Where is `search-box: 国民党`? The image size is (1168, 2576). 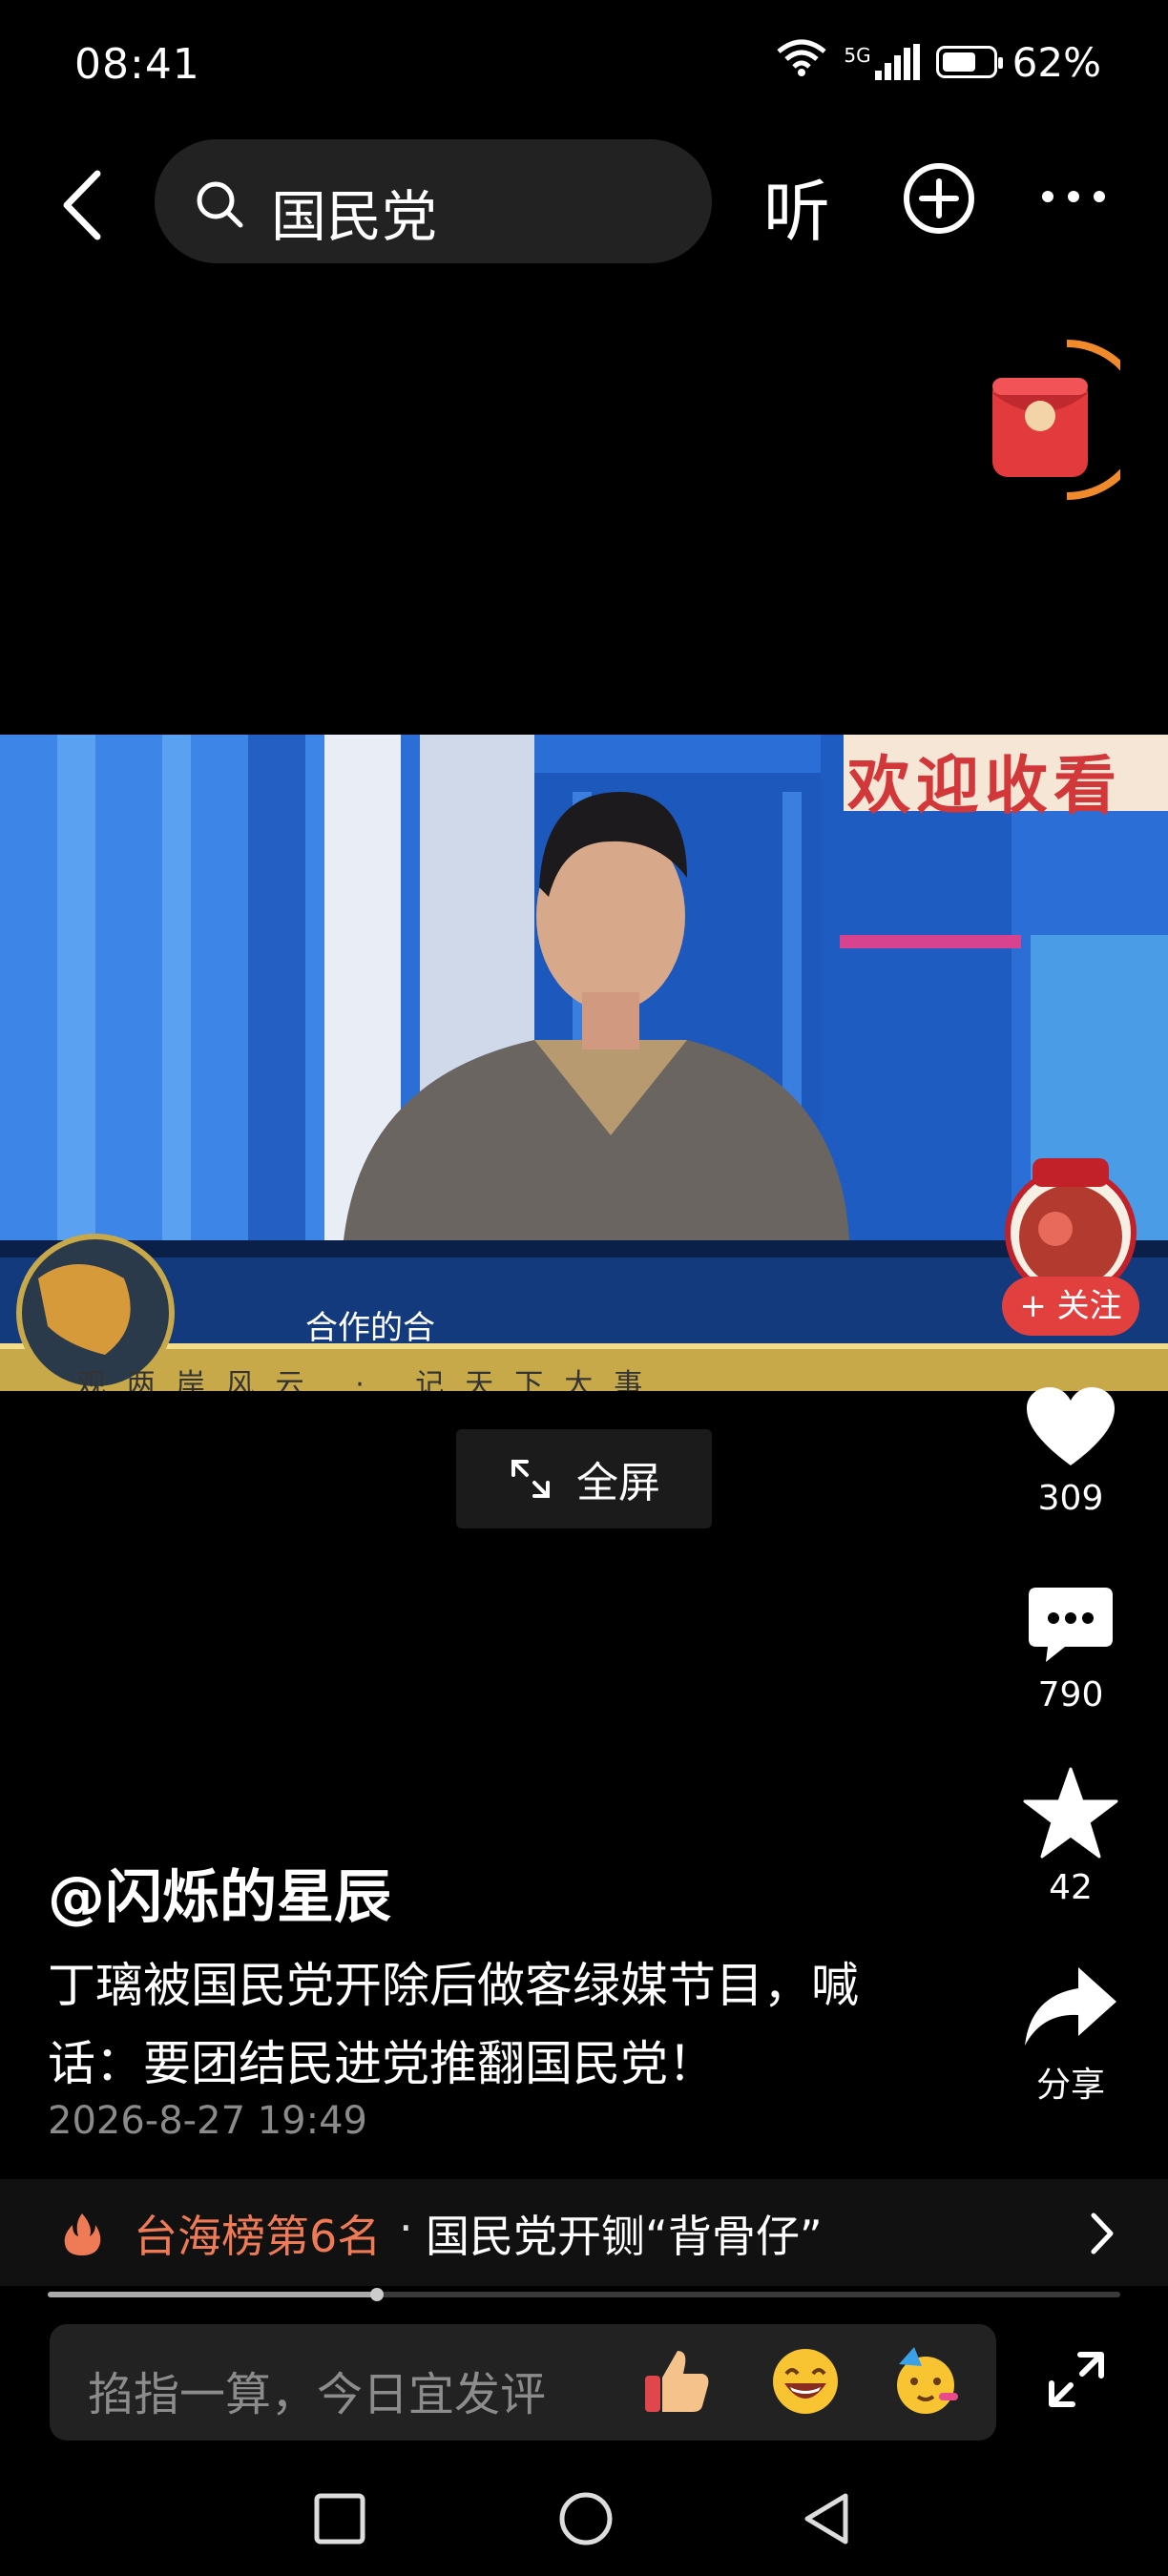 search-box: 国民党 is located at coordinates (434, 201).